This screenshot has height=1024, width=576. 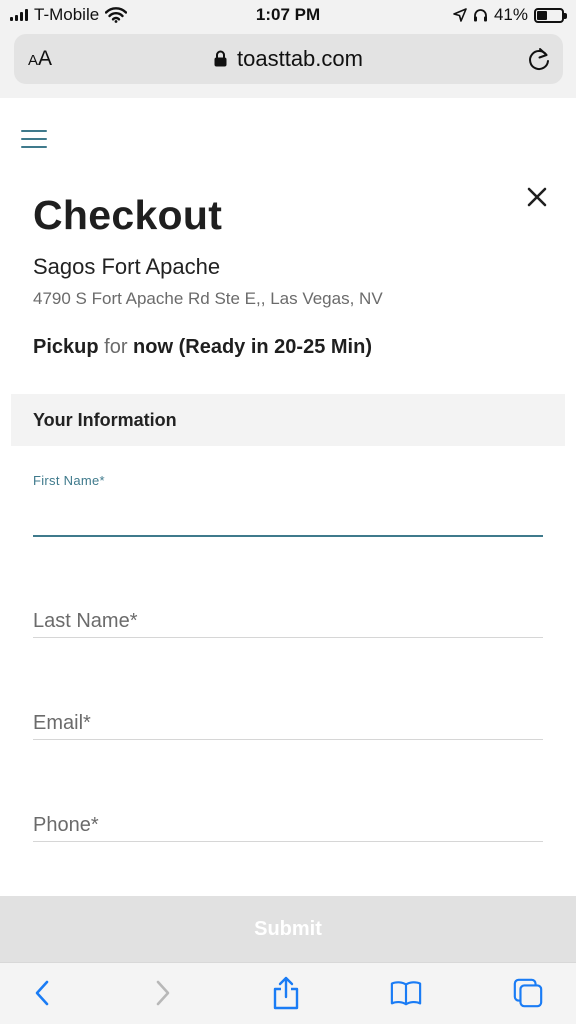 I want to click on battery-percent: 41%, so click(x=510, y=14).